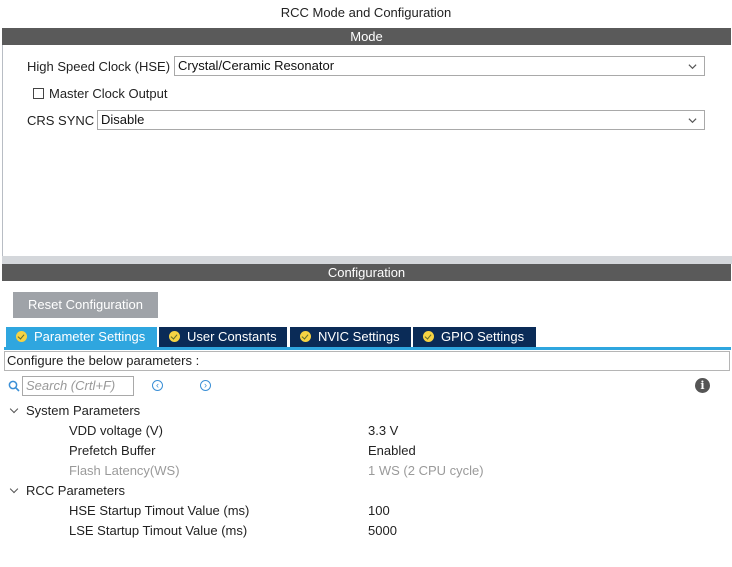 The height and width of the screenshot is (567, 732). I want to click on hse-label: High Speed Clock (HSE), so click(99, 66).